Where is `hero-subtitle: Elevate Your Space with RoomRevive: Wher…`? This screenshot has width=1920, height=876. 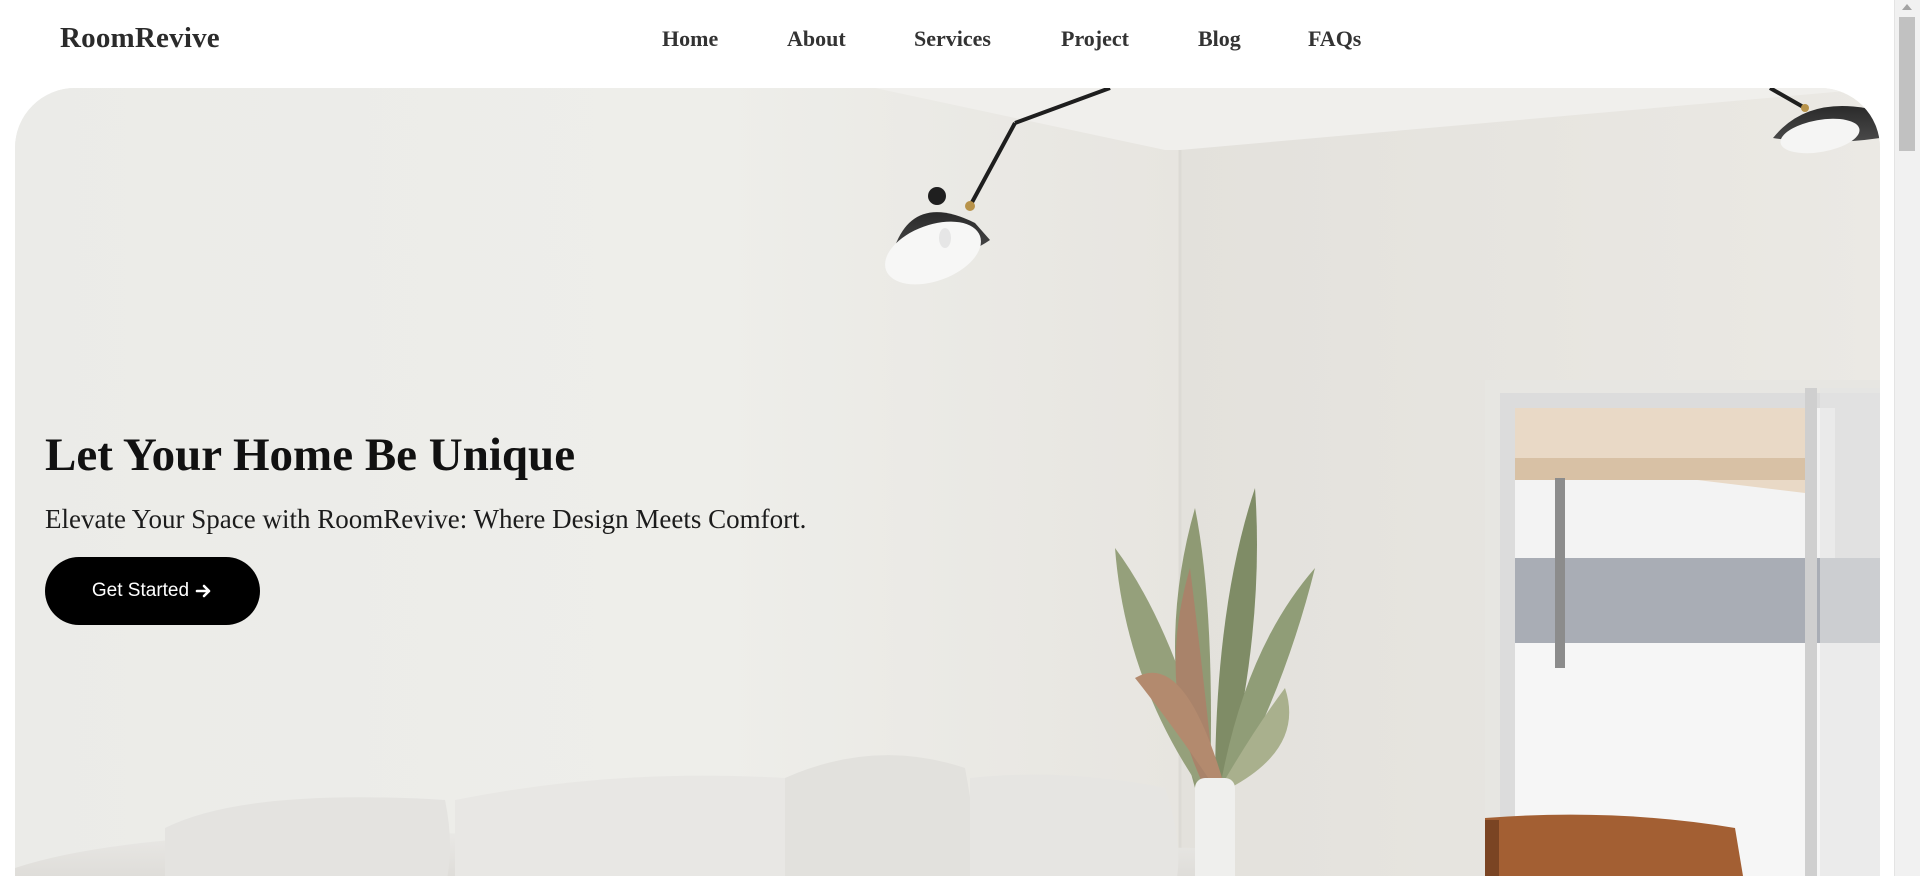
hero-subtitle: Elevate Your Space with RoomRevive: Wher… is located at coordinates (426, 518).